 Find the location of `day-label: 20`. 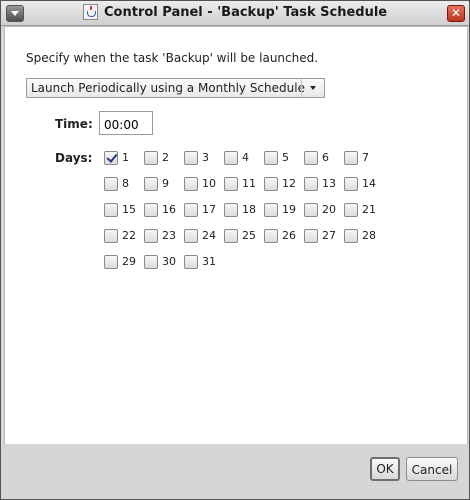

day-label: 20 is located at coordinates (329, 209).